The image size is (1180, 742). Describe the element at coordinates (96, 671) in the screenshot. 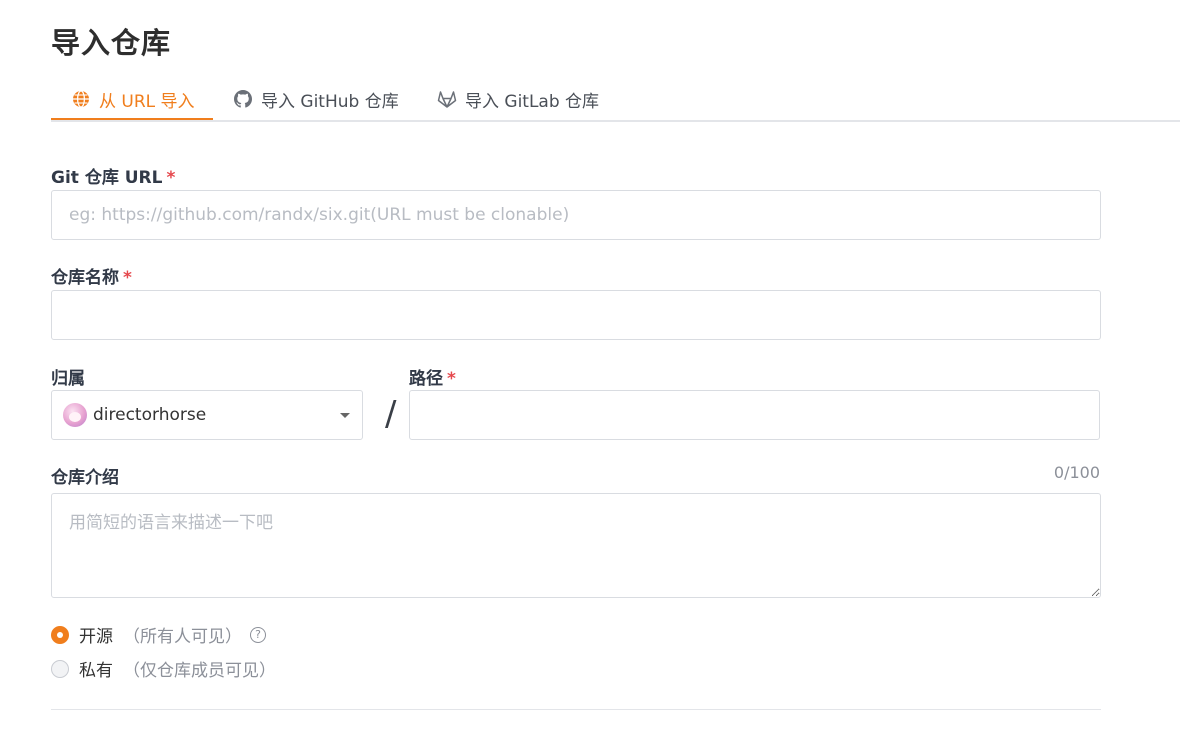

I see `visibility-private-label: 私有` at that location.